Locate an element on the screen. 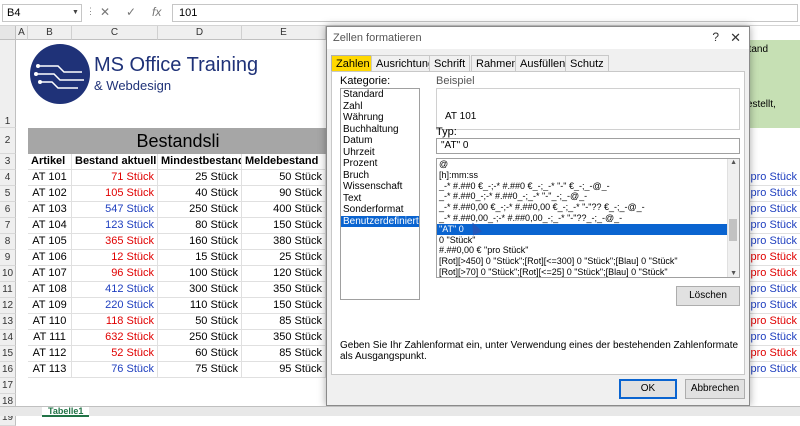 The height and width of the screenshot is (426, 800). category-item: Standard is located at coordinates (380, 95).